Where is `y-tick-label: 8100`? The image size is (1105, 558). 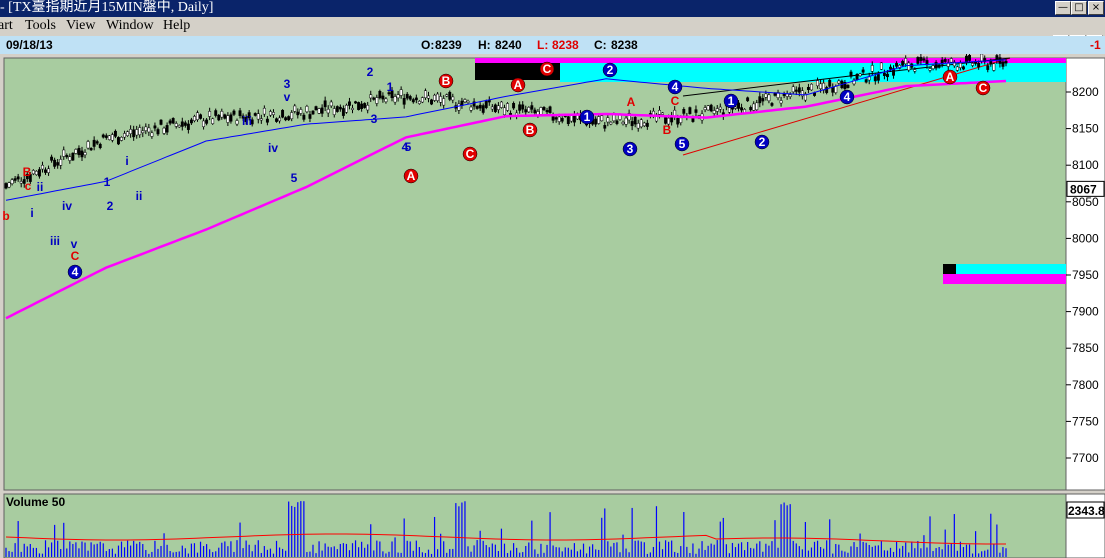 y-tick-label: 8100 is located at coordinates (1085, 165).